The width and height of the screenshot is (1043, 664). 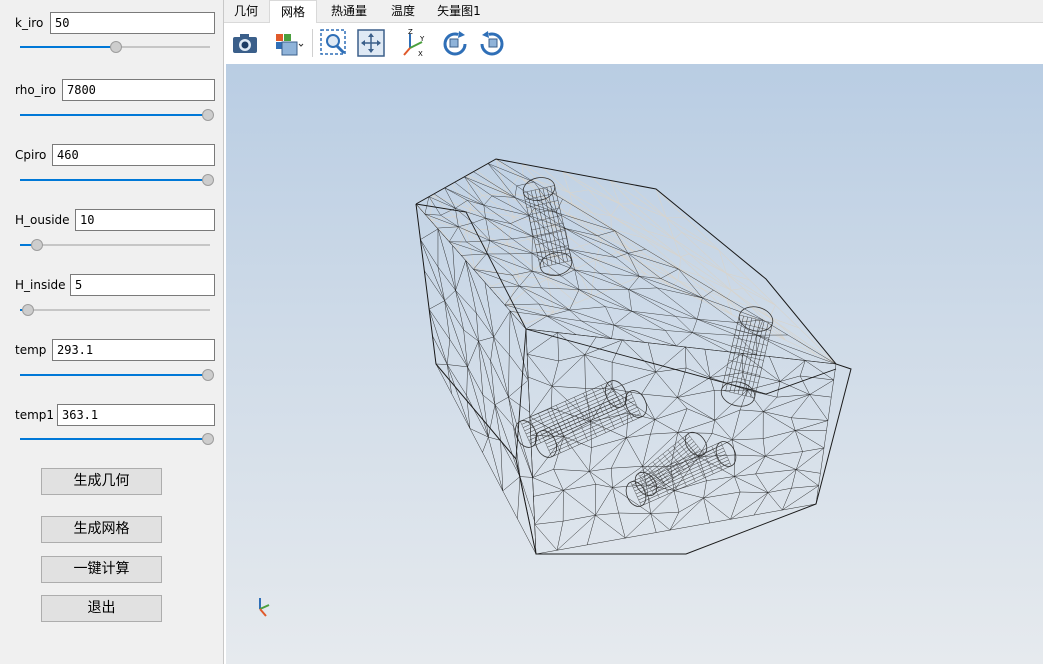 I want to click on axis-triad-icon, so click(x=264, y=607).